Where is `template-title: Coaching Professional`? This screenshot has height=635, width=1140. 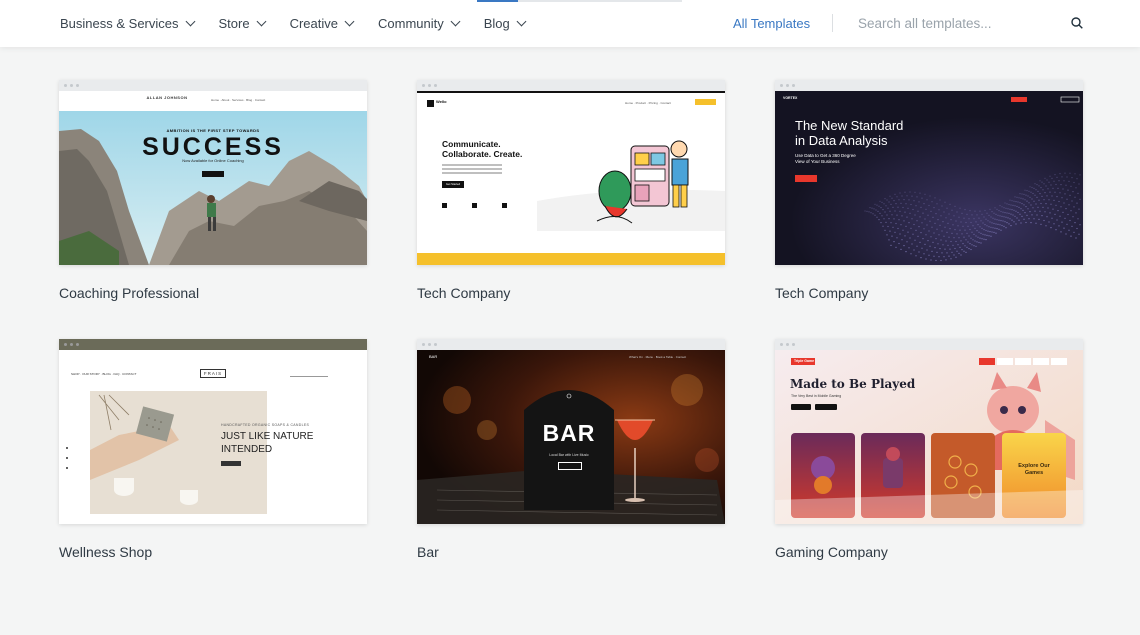 template-title: Coaching Professional is located at coordinates (213, 293).